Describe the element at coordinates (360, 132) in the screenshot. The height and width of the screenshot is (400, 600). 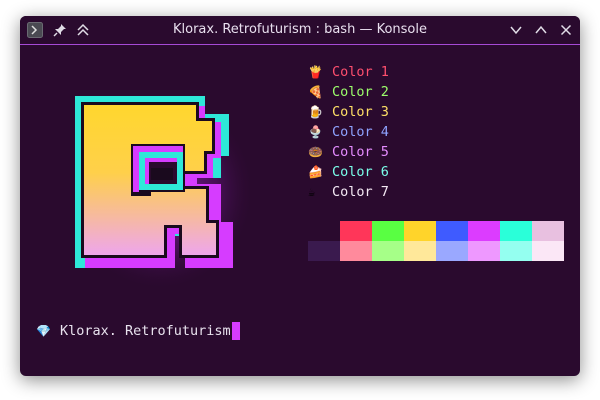
I see `color-label: Color 4` at that location.